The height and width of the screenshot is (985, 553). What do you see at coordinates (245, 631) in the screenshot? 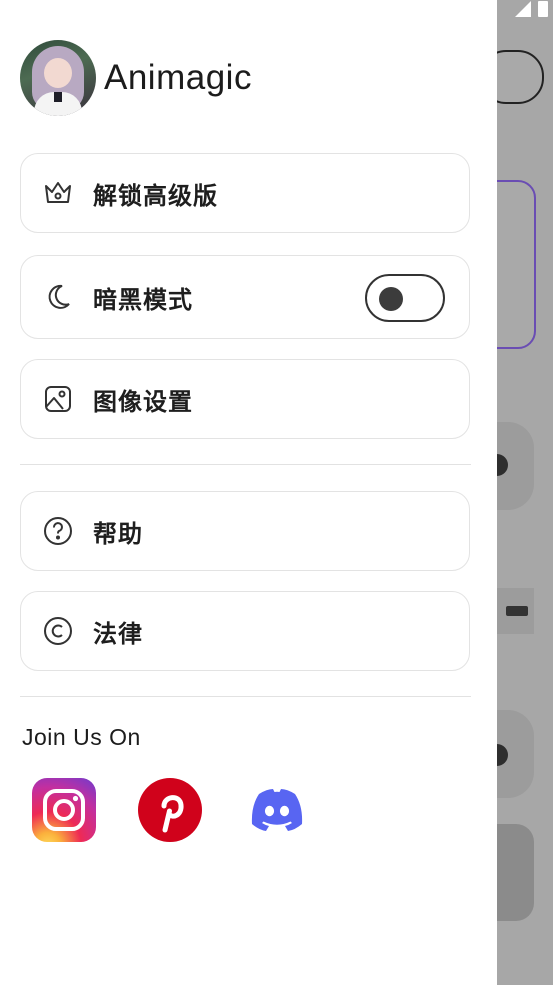
I see `menu-item-legal: 法律` at bounding box center [245, 631].